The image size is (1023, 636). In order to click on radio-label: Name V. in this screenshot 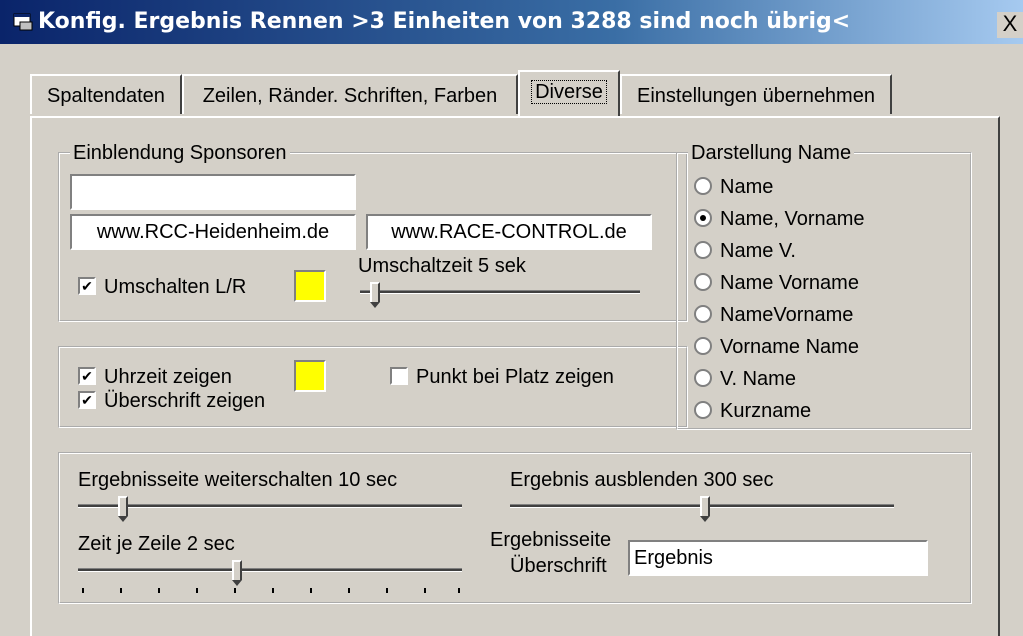, I will do `click(758, 251)`.